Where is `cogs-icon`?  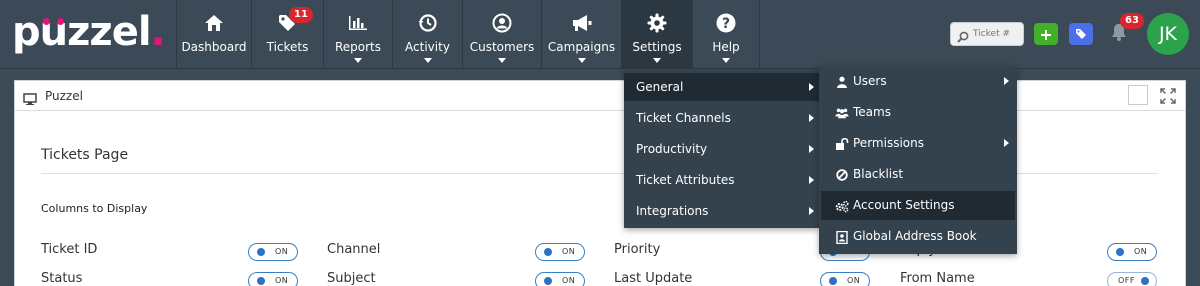 cogs-icon is located at coordinates (842, 206).